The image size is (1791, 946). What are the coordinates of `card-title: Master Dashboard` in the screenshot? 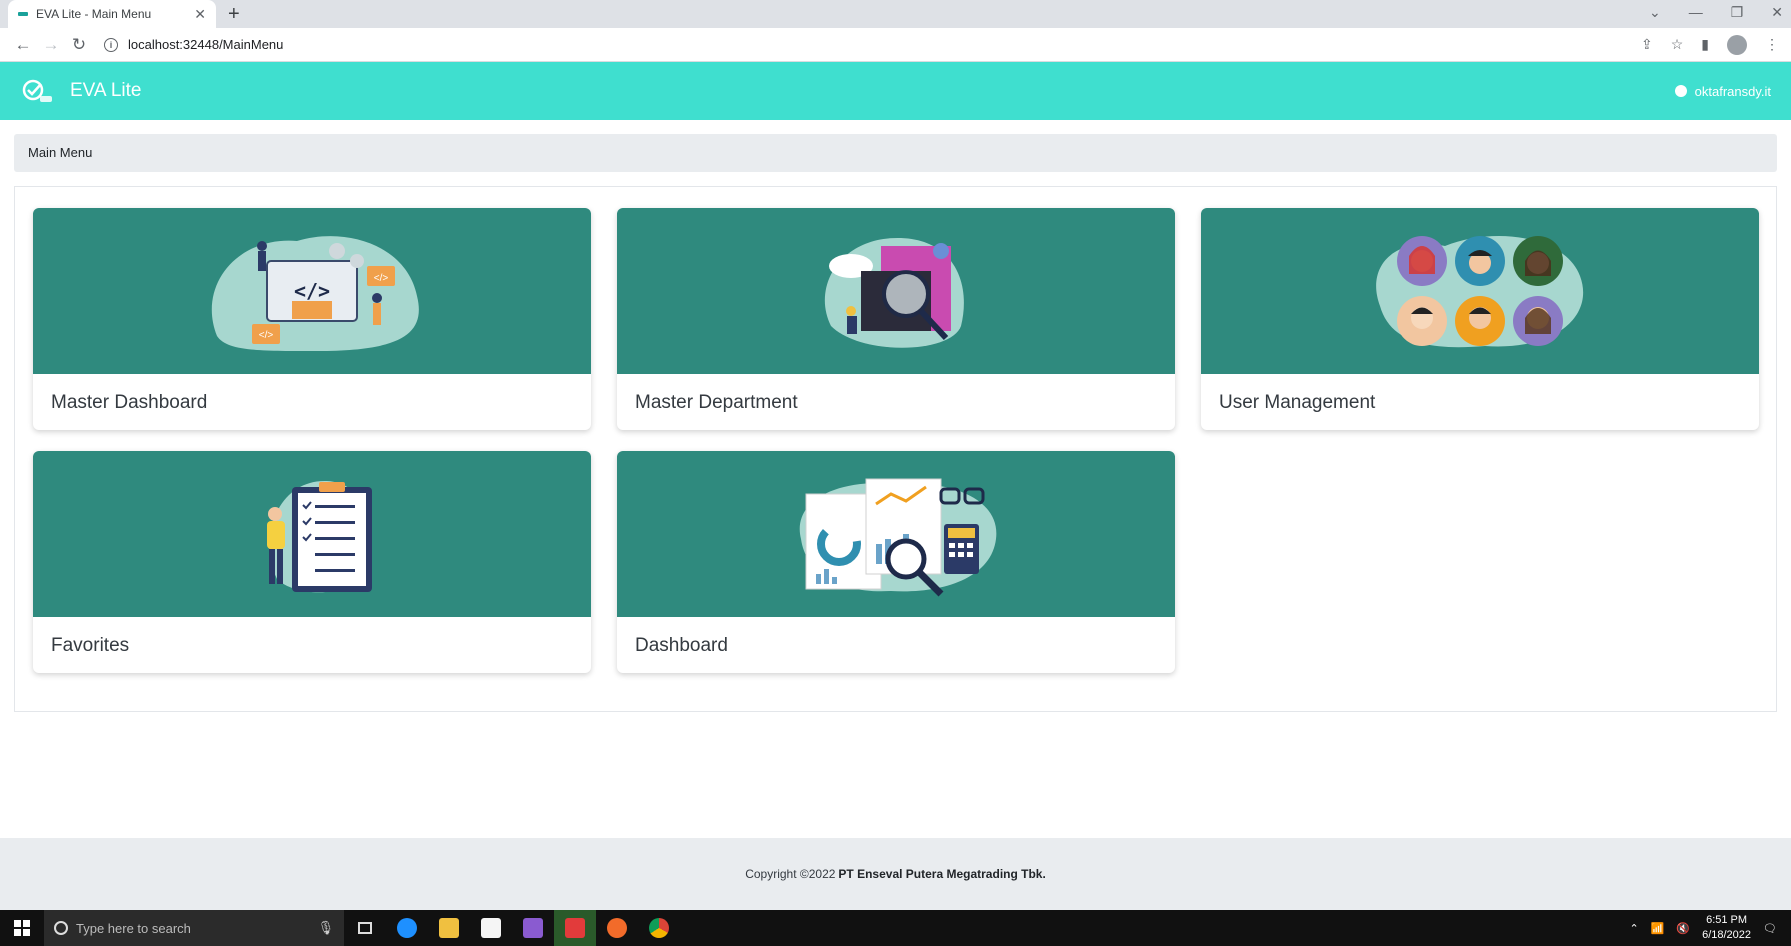 It's located at (129, 402).